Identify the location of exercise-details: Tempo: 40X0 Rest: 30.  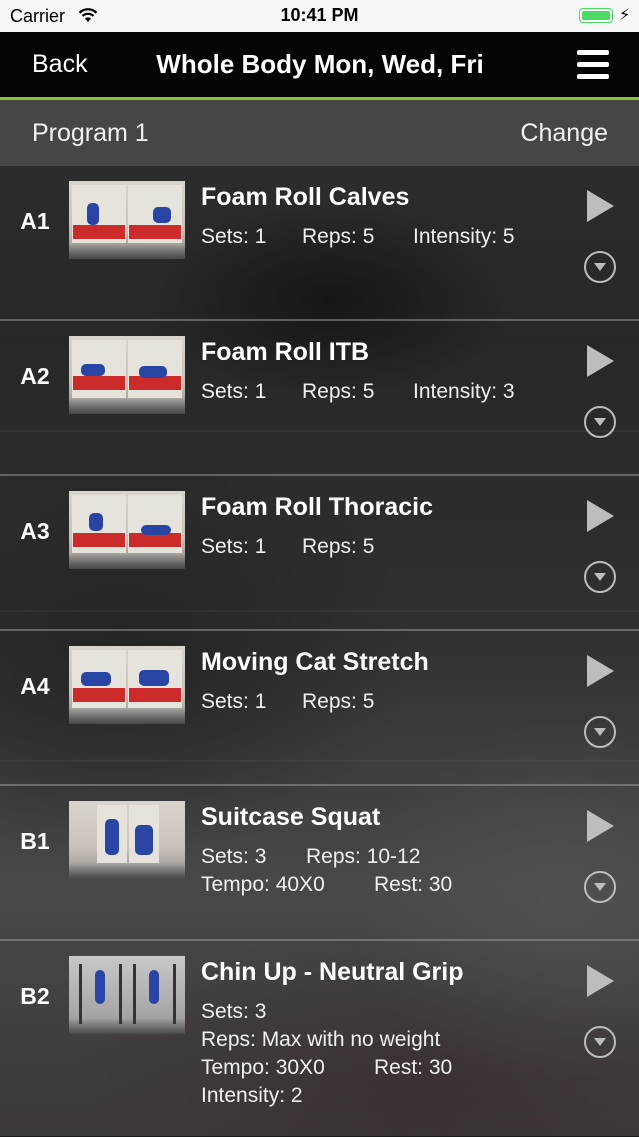
(326, 885).